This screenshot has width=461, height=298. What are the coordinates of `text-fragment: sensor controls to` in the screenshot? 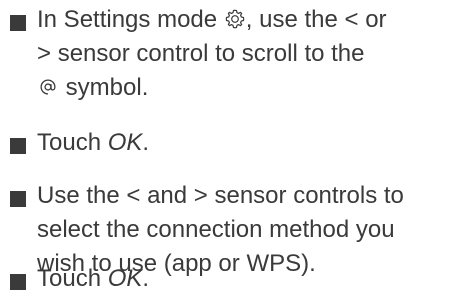 It's located at (309, 195).